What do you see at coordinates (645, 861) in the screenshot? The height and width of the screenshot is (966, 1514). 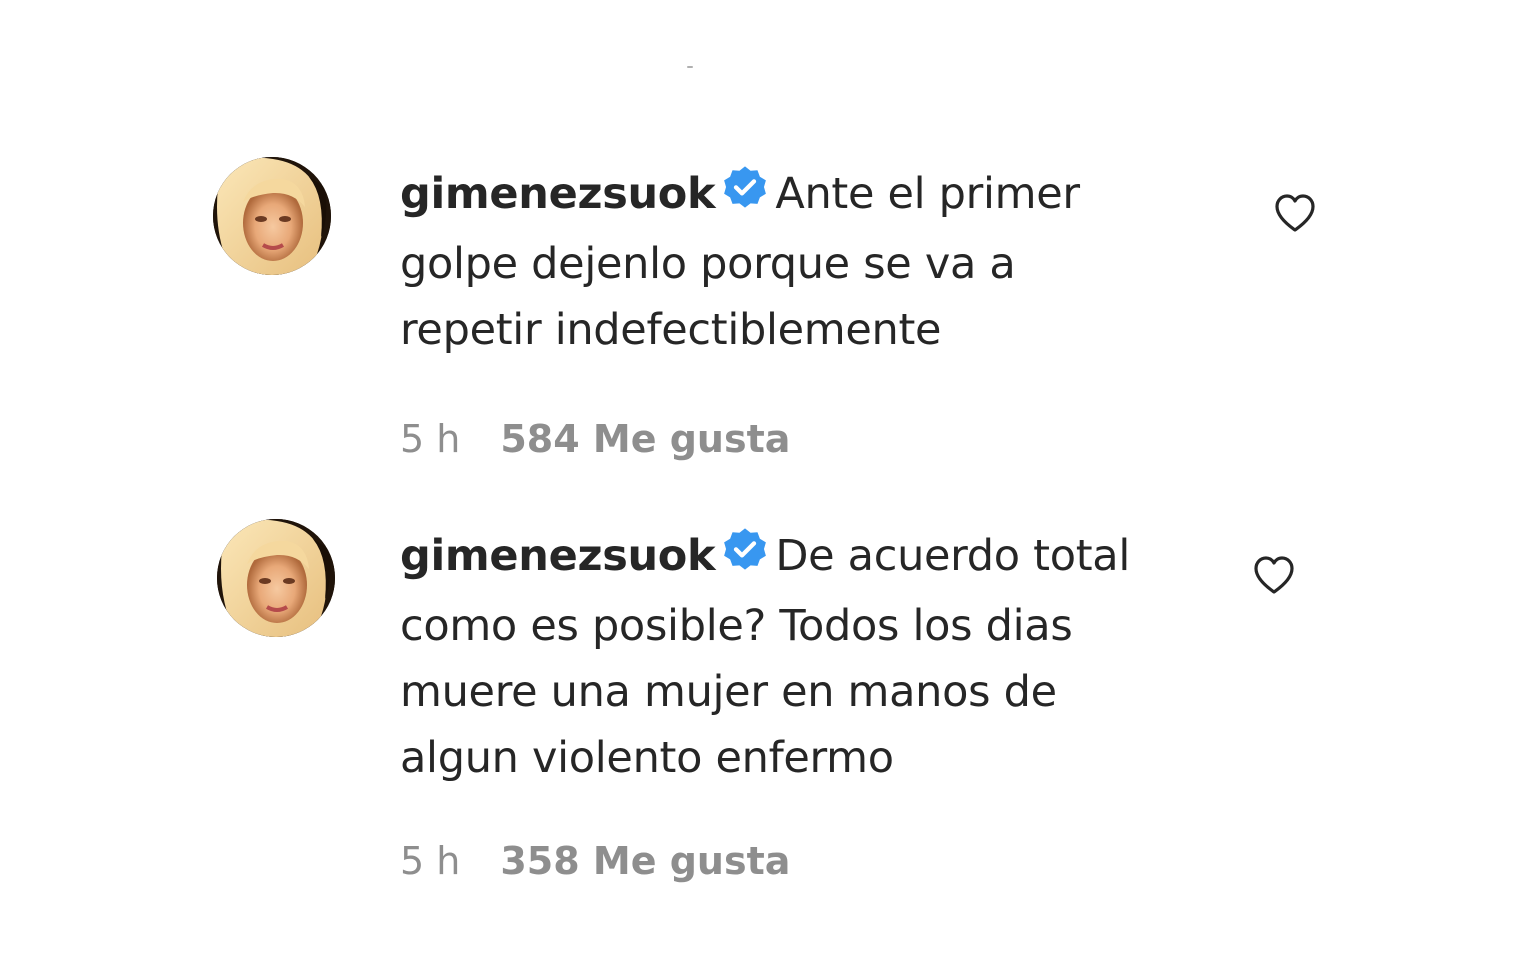 I see `likes-count-button: 358 Me gusta` at bounding box center [645, 861].